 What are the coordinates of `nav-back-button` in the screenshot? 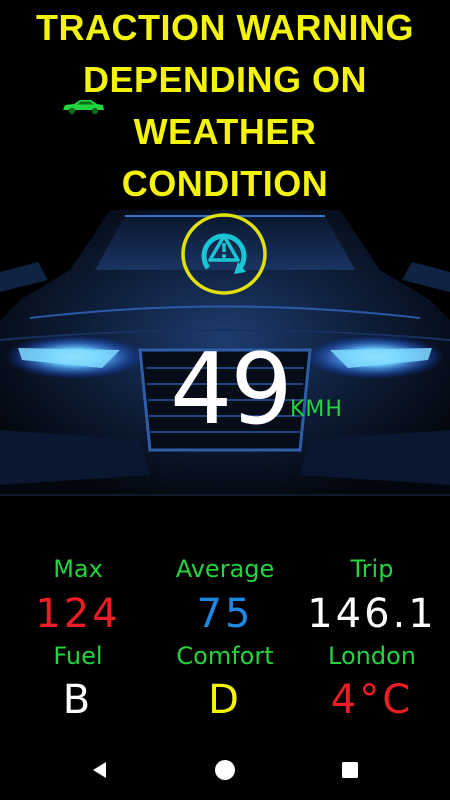 It's located at (100, 770).